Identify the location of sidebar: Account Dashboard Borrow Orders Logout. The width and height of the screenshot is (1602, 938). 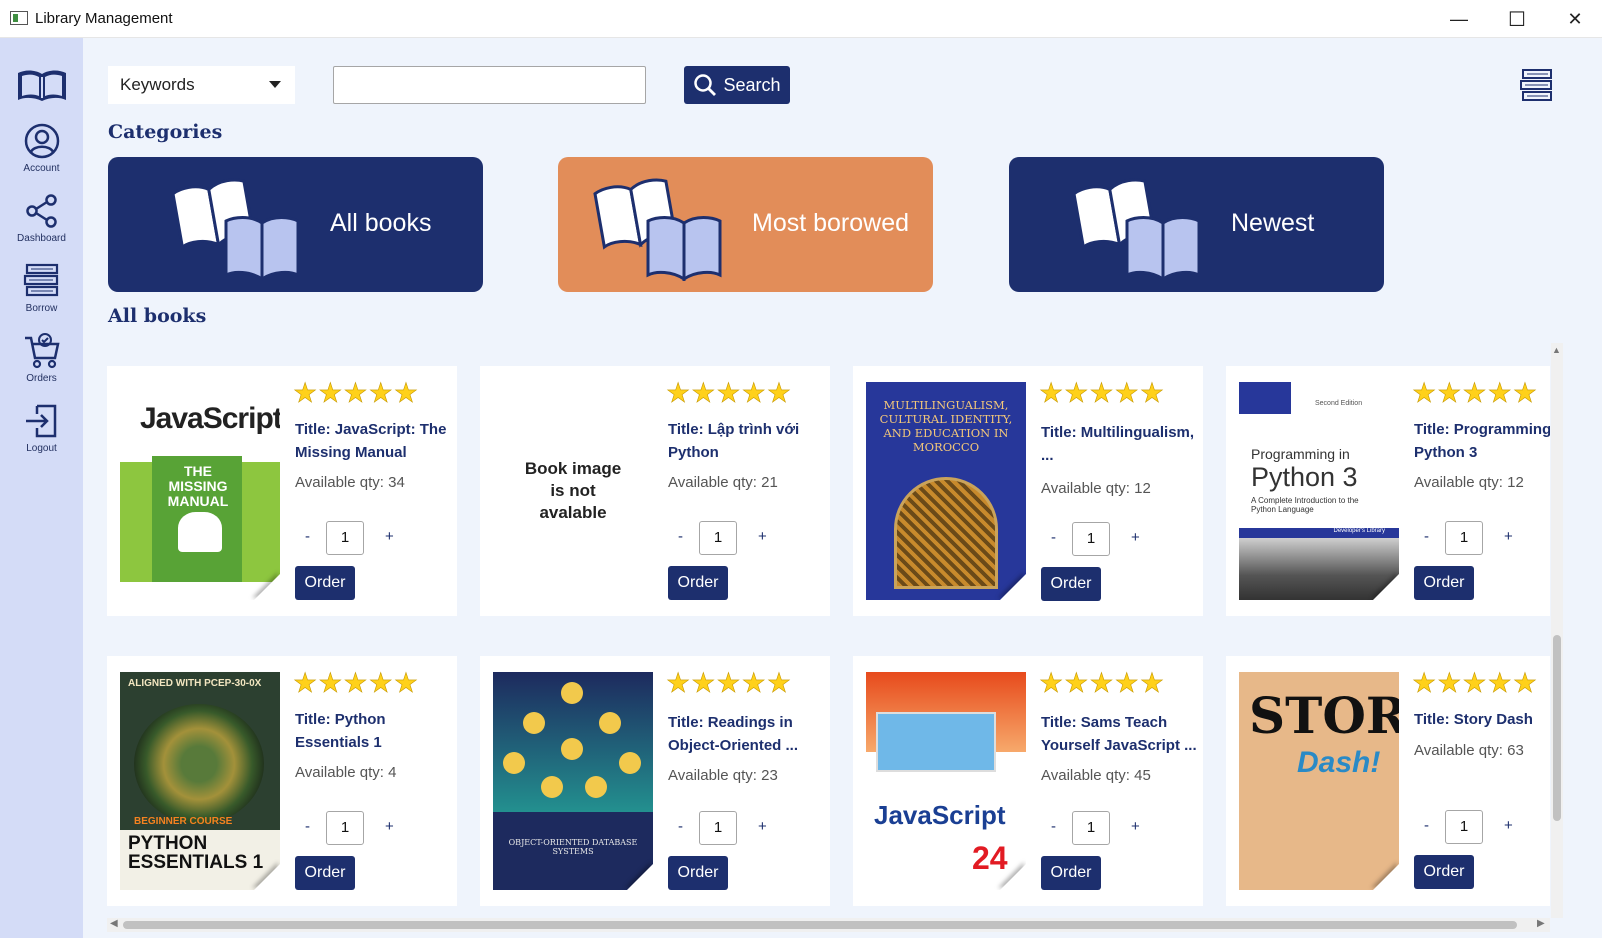
(41, 488).